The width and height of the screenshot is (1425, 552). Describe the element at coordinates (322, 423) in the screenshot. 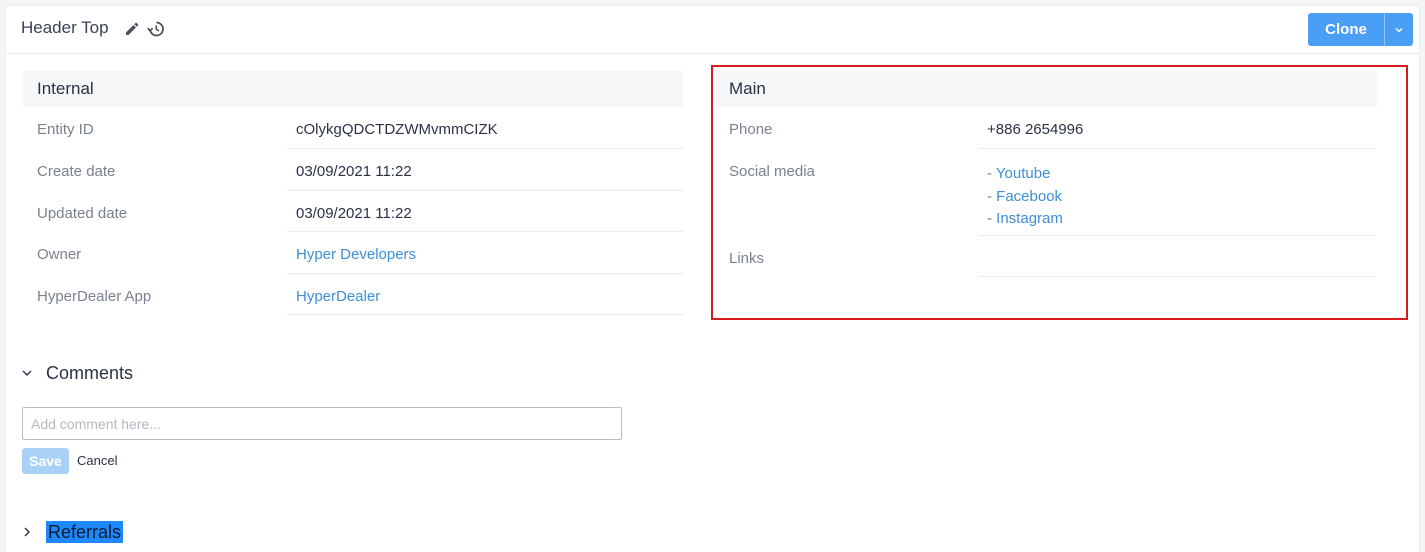

I see `comment-input` at that location.